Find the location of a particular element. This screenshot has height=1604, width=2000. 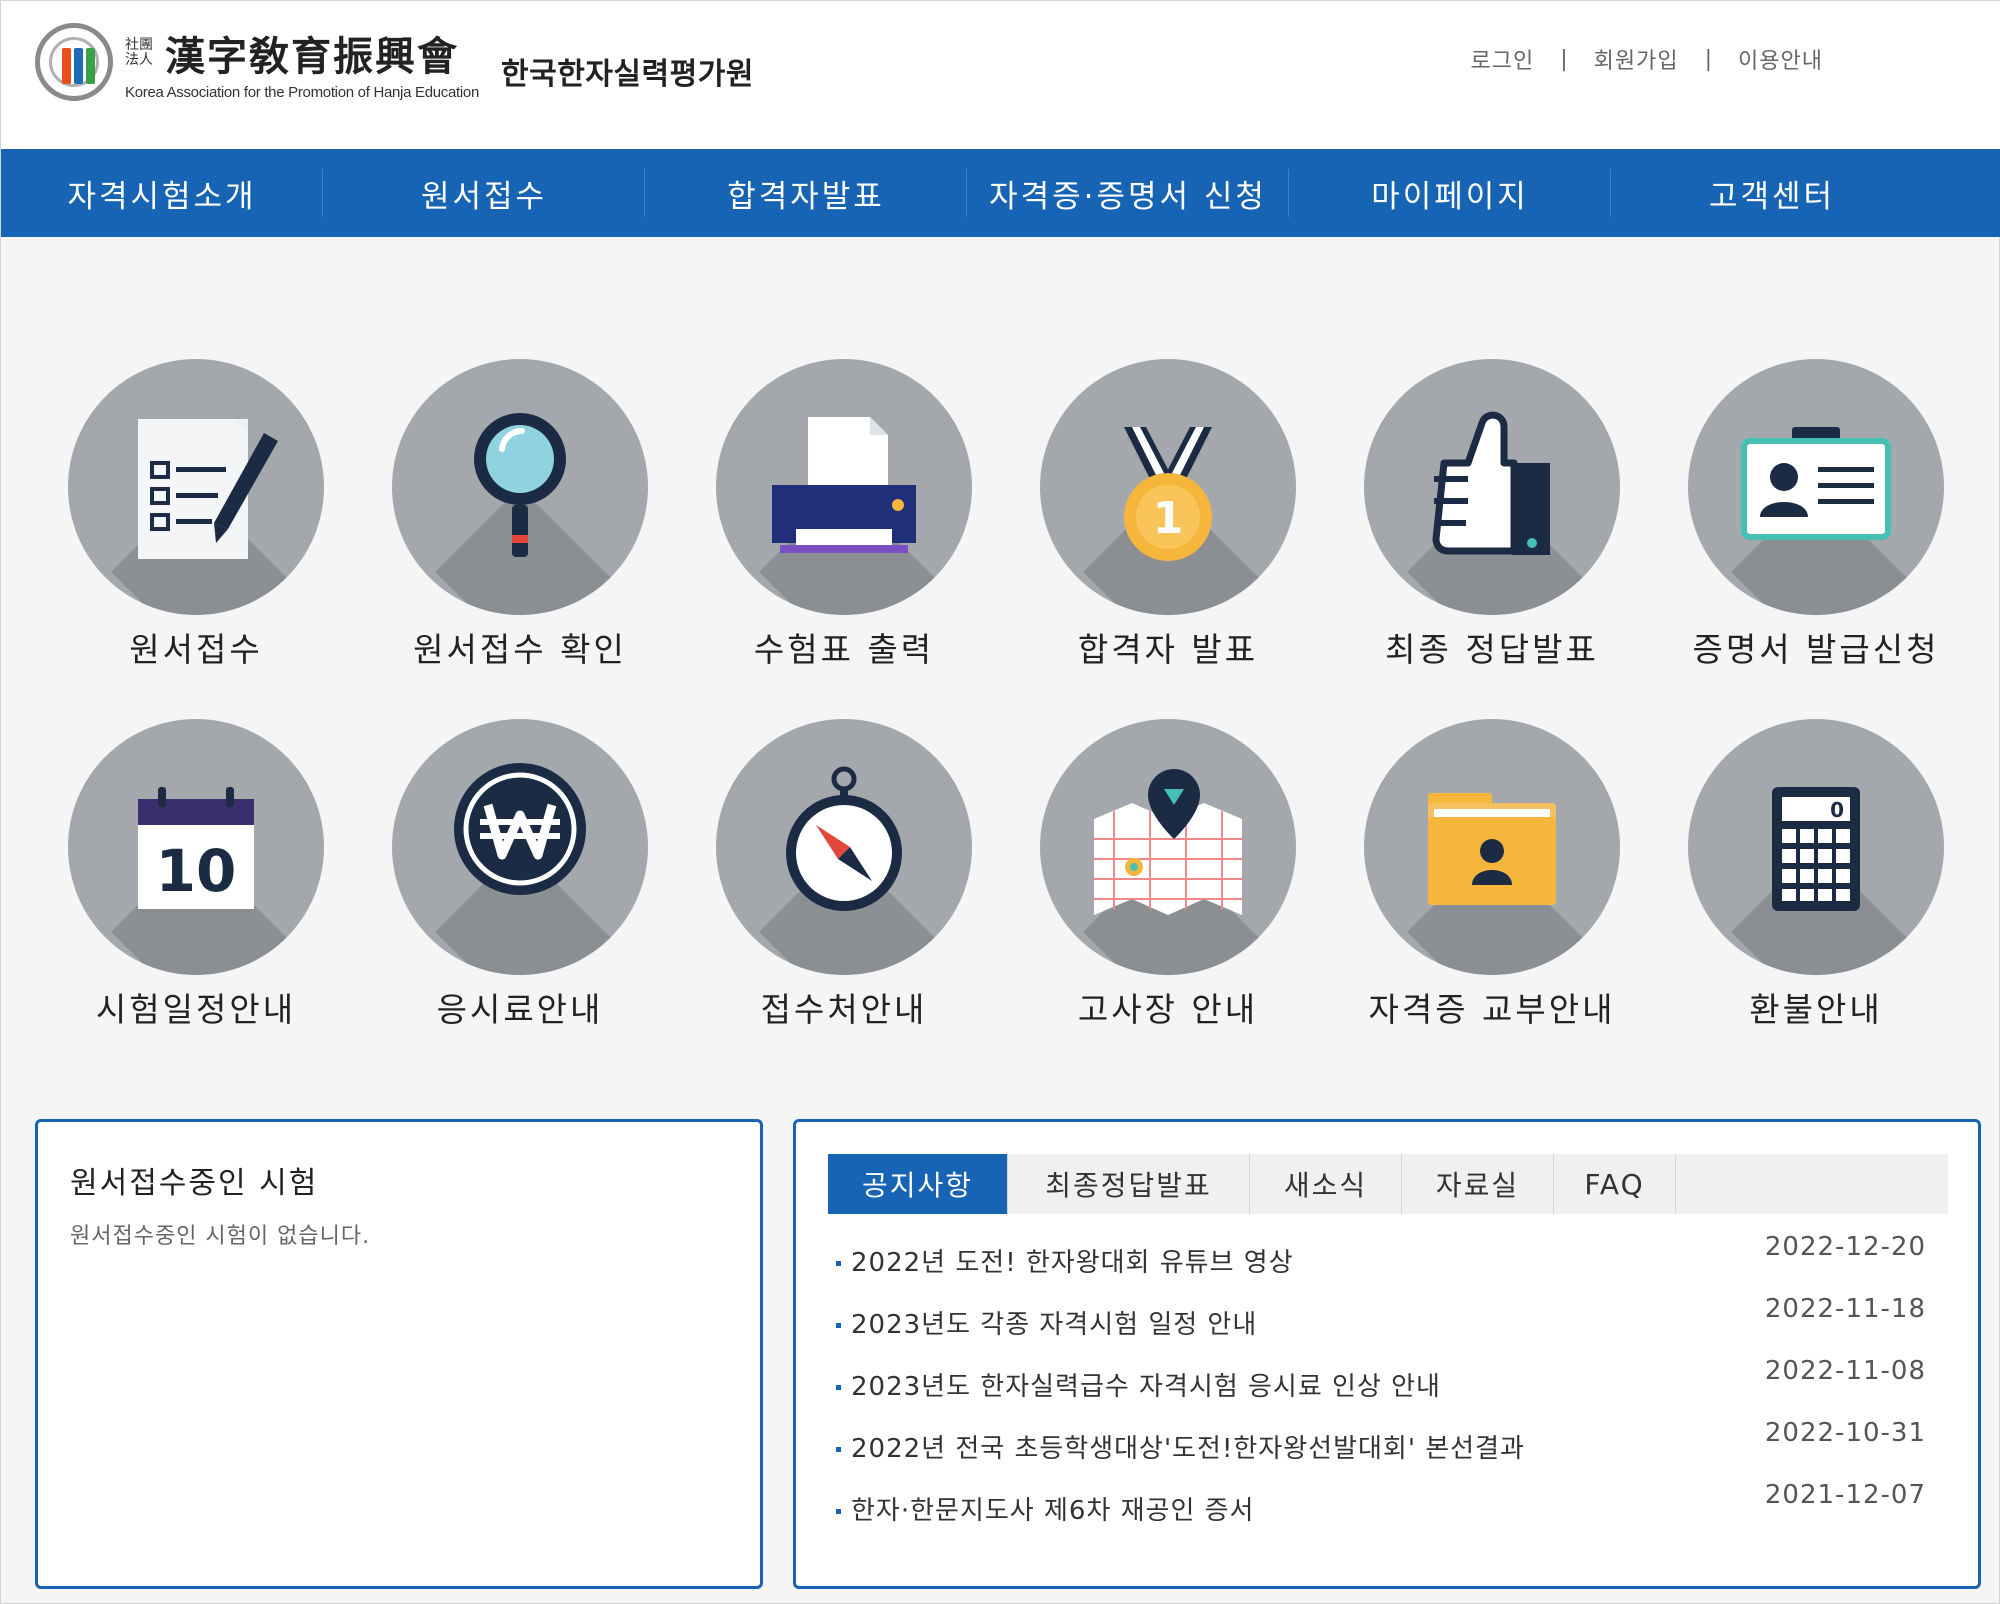

logo-small-text: 社團法人 is located at coordinates (139, 52).